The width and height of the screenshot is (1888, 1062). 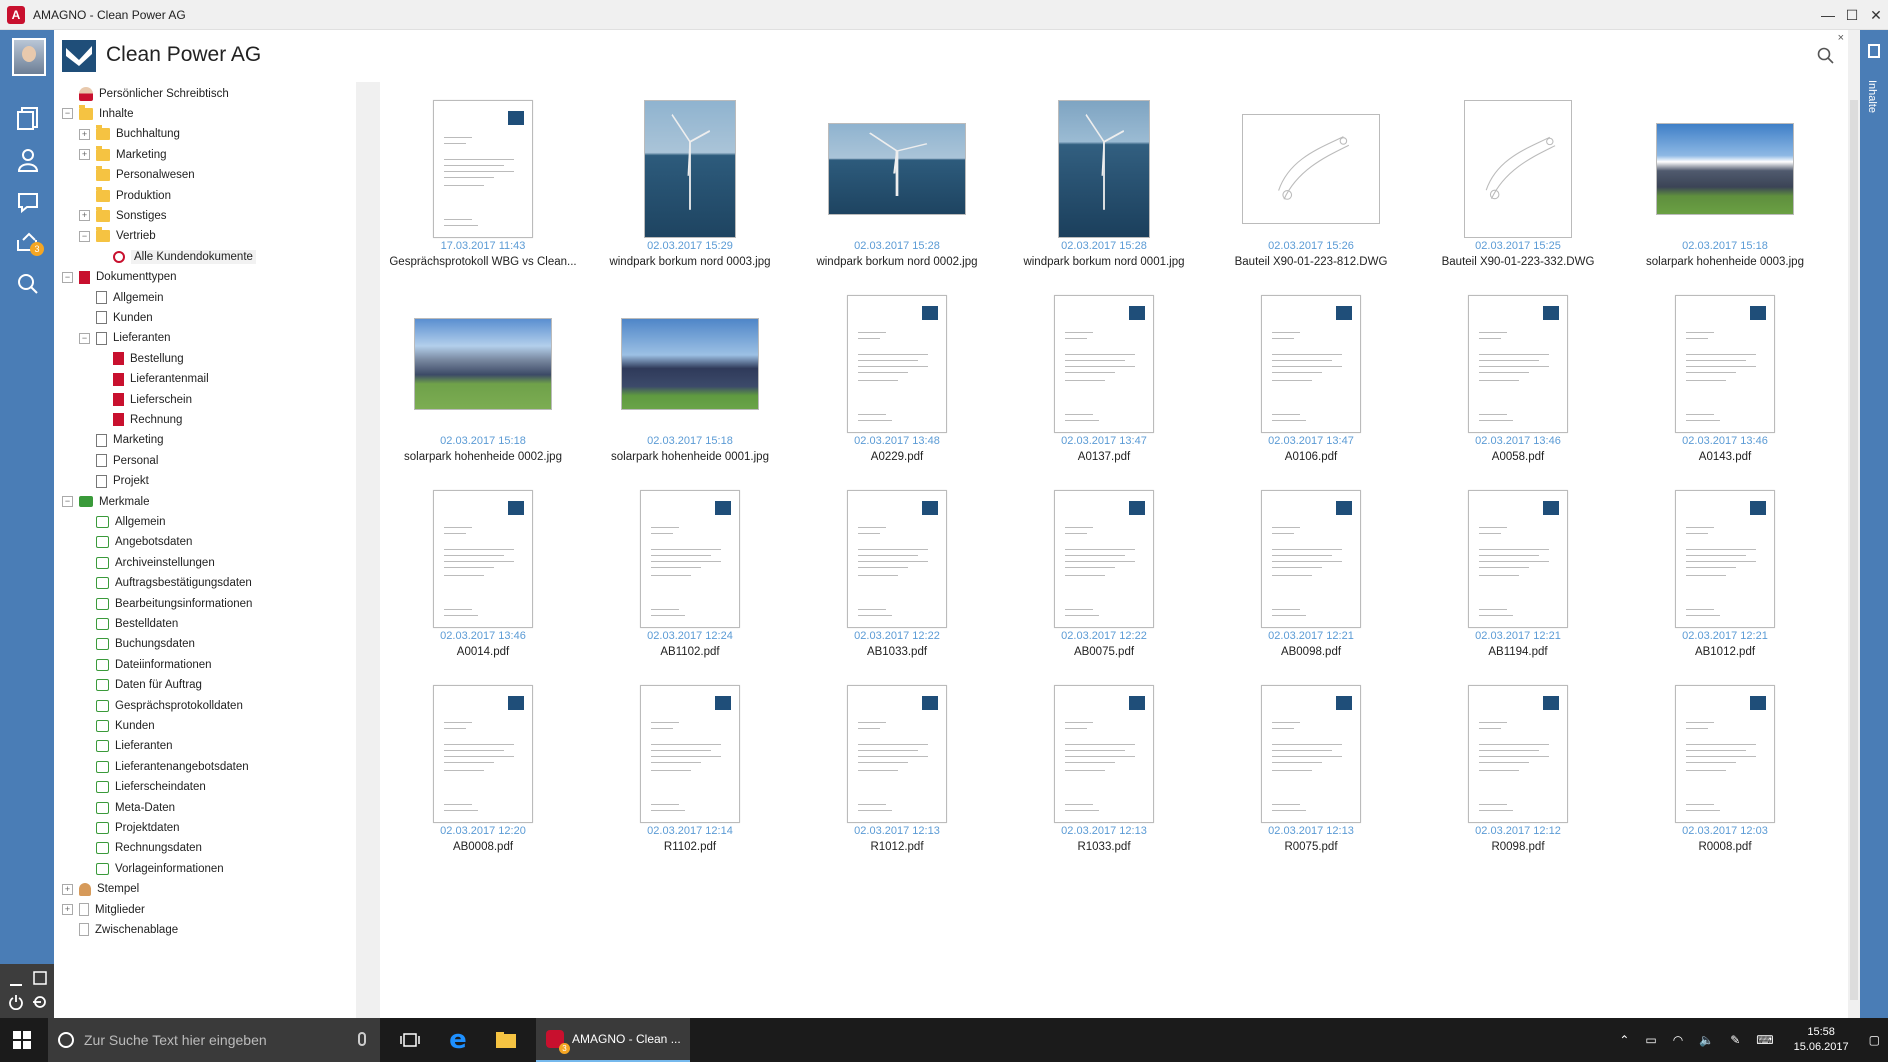 What do you see at coordinates (142, 787) in the screenshot?
I see `tree-item: Lieferscheindaten` at bounding box center [142, 787].